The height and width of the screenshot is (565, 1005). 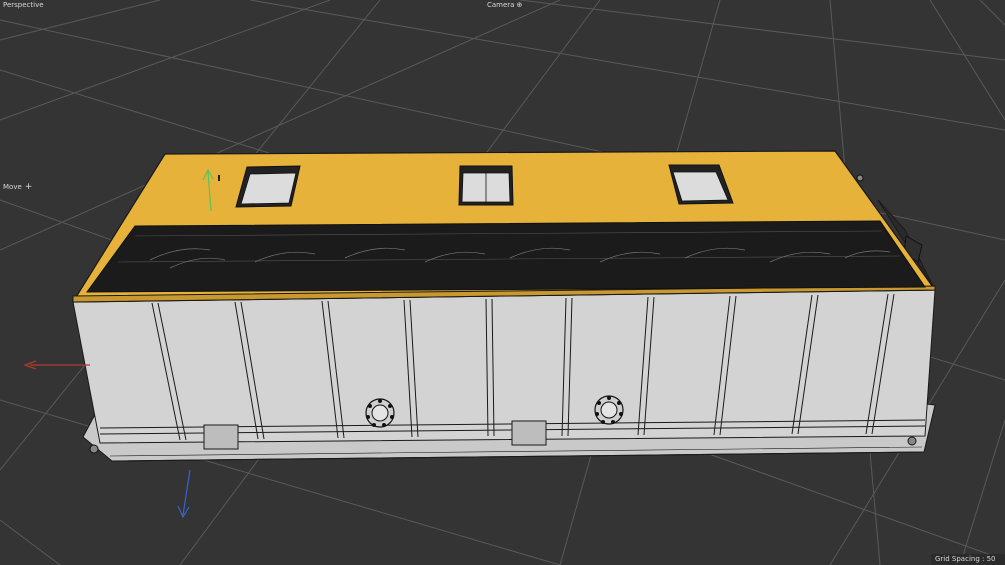 What do you see at coordinates (23, 5) in the screenshot?
I see `view-name-label: Perspective` at bounding box center [23, 5].